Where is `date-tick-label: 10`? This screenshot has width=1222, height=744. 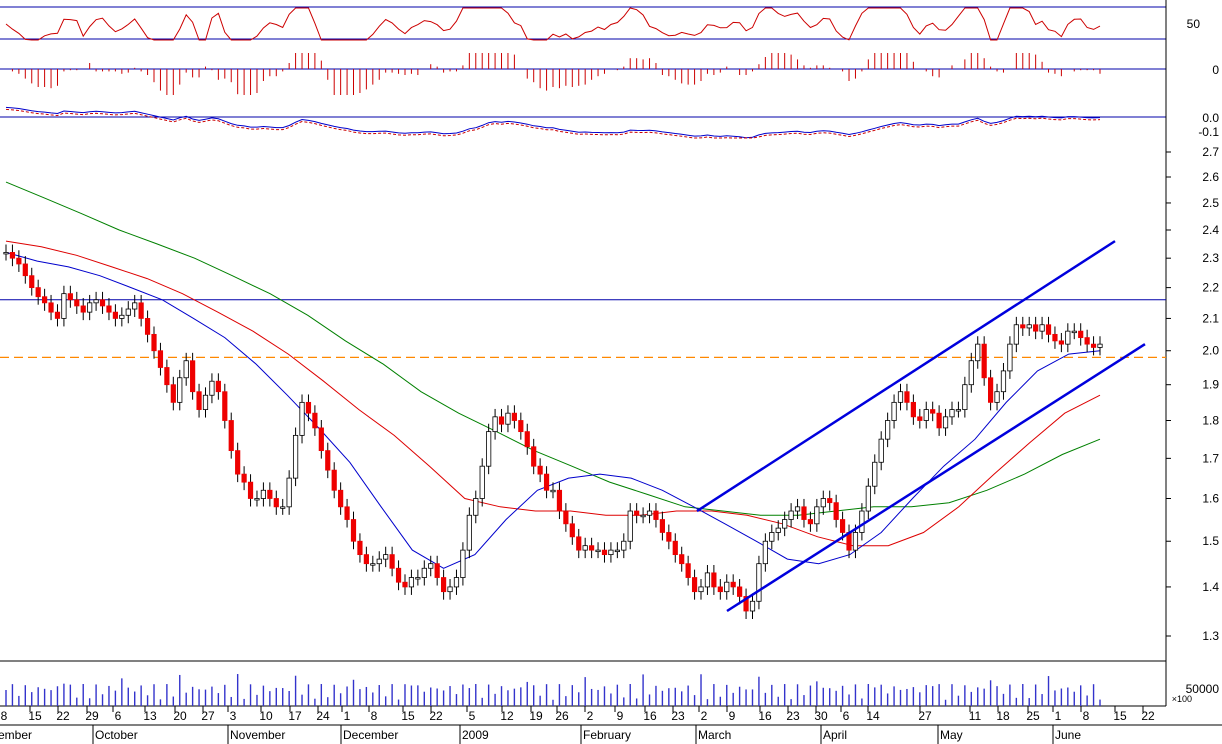
date-tick-label: 10 is located at coordinates (266, 716).